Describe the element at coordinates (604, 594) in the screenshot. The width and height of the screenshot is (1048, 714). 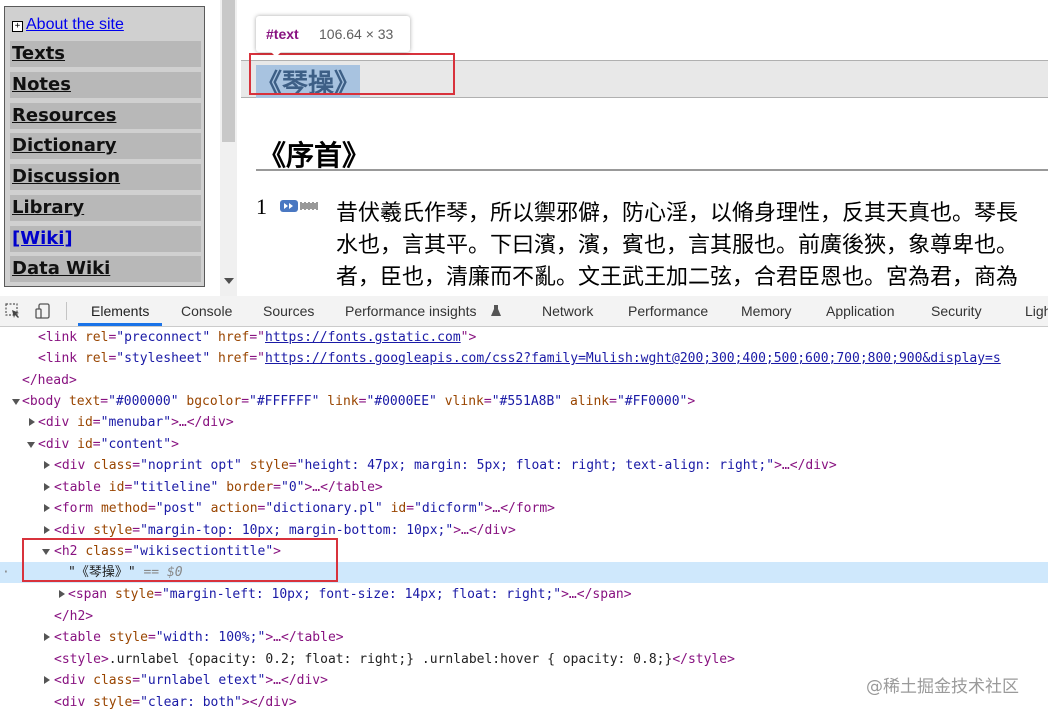
I see `tag-close: </span>` at that location.